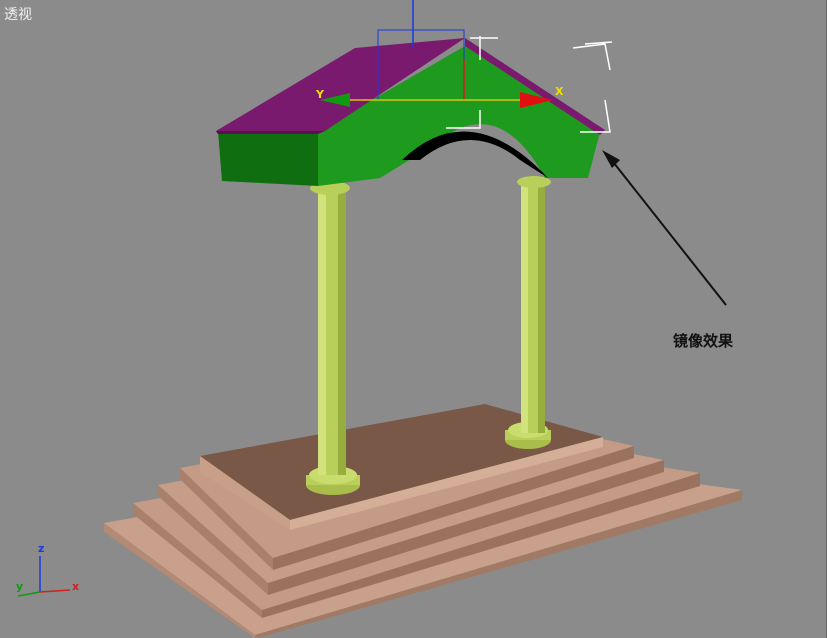  Describe the element at coordinates (75, 586) in the screenshot. I see `tripod-x-label: x` at that location.